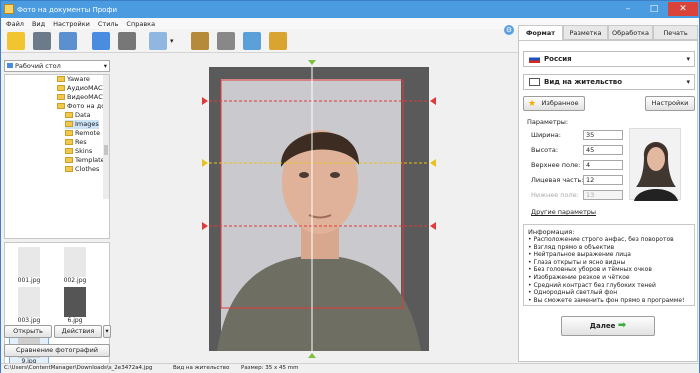 This screenshot has width=700, height=373. What do you see at coordinates (28, 331) in the screenshot?
I see `open-button: Открыть` at bounding box center [28, 331].